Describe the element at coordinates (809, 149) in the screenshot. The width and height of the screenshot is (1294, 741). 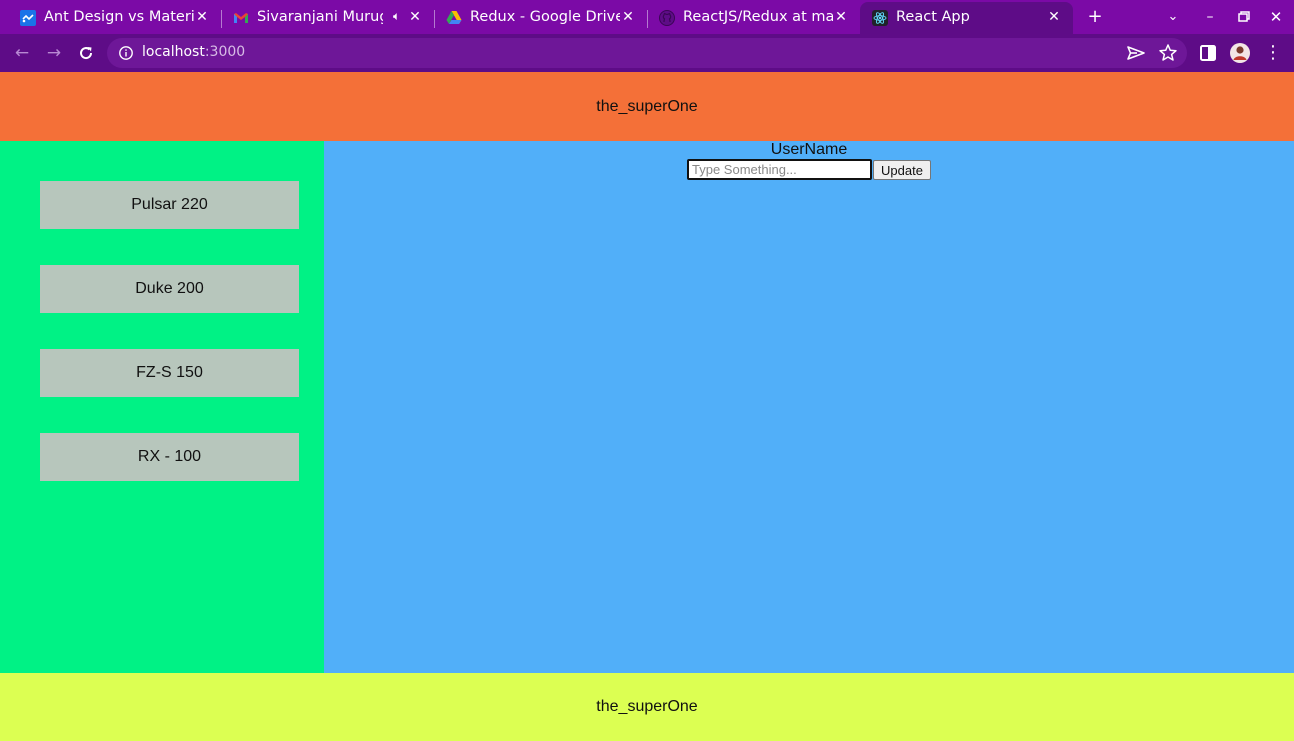
I see `username-label: UserName` at that location.